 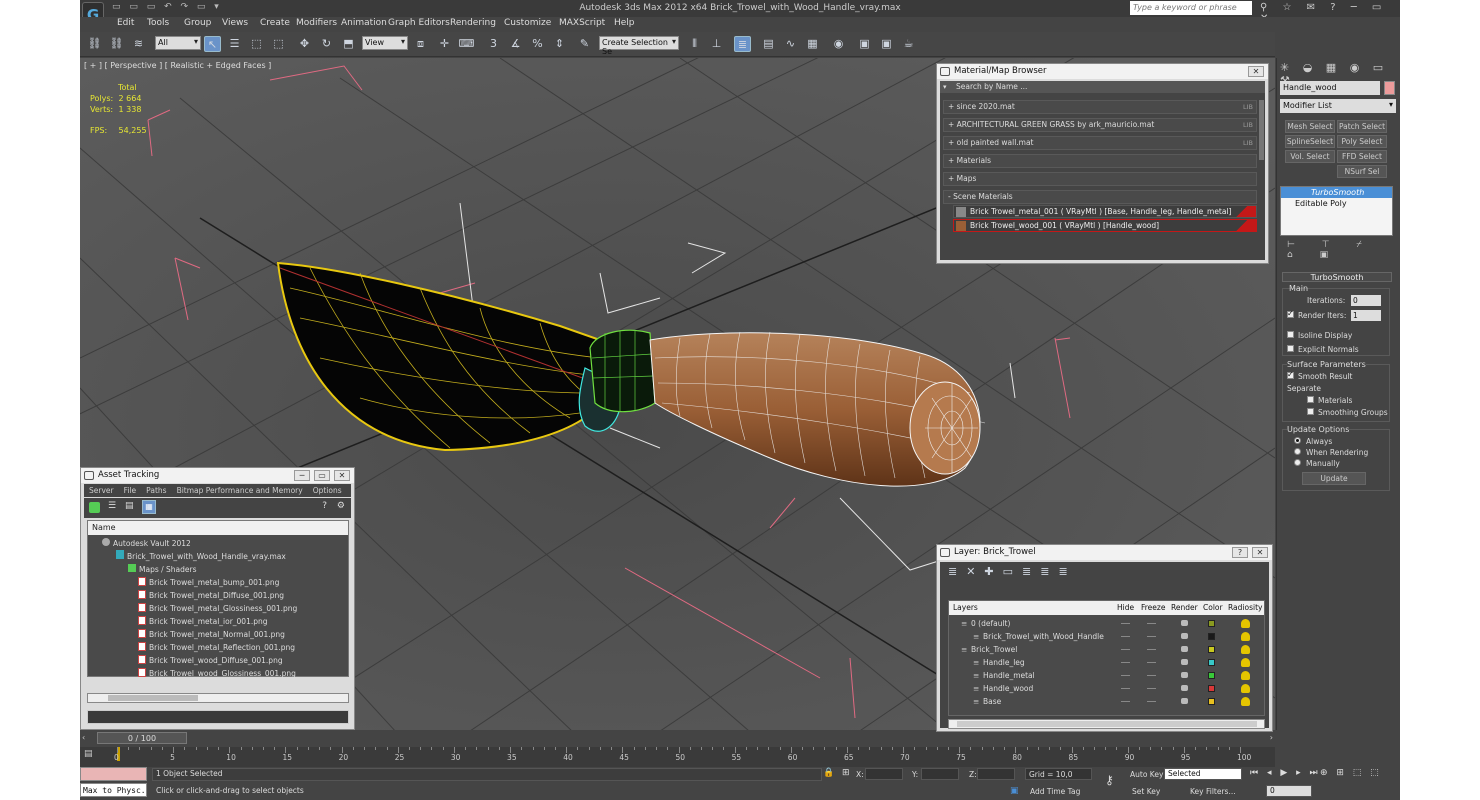 What do you see at coordinates (1106, 636) in the screenshot?
I see `layer-row: Brick_Trowel_with_Wood_Handle ≡` at bounding box center [1106, 636].